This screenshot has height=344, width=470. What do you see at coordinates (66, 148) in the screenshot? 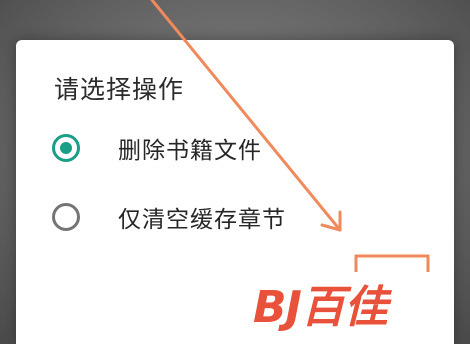
I see `radio-checked-icon` at bounding box center [66, 148].